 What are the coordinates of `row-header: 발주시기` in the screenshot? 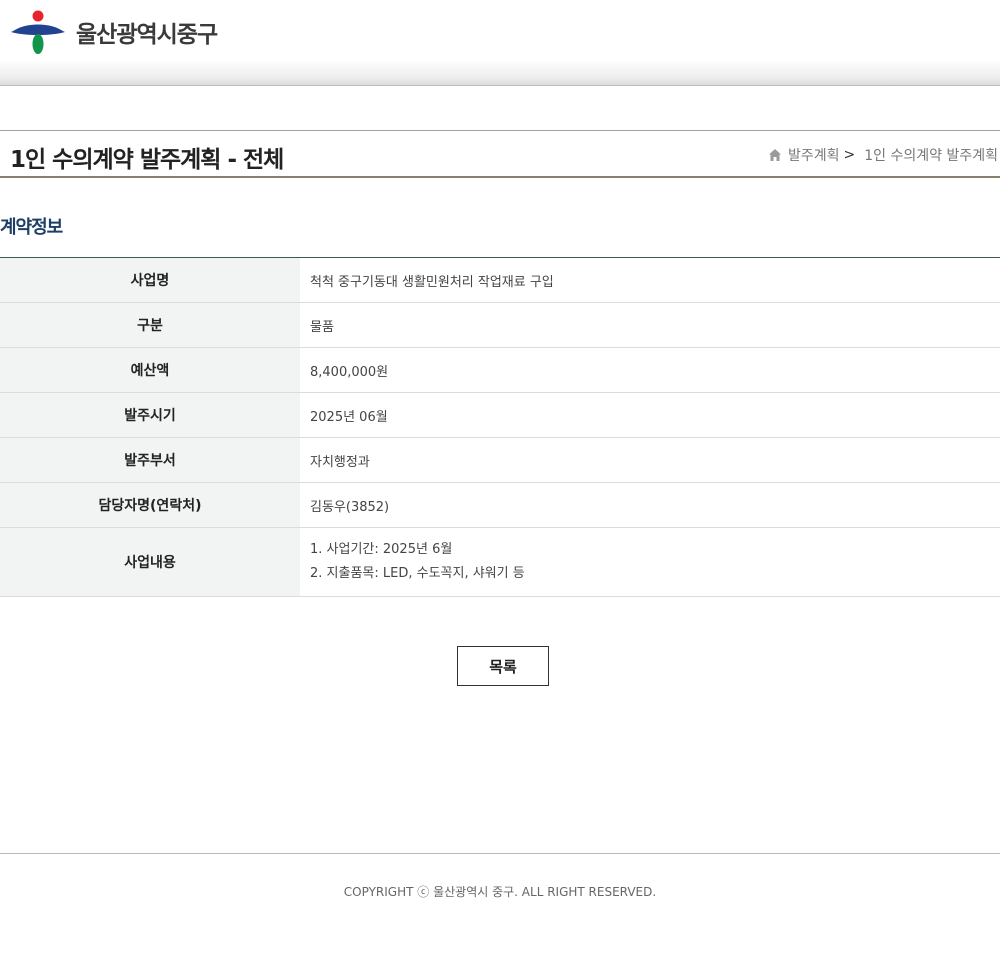 It's located at (150, 415).